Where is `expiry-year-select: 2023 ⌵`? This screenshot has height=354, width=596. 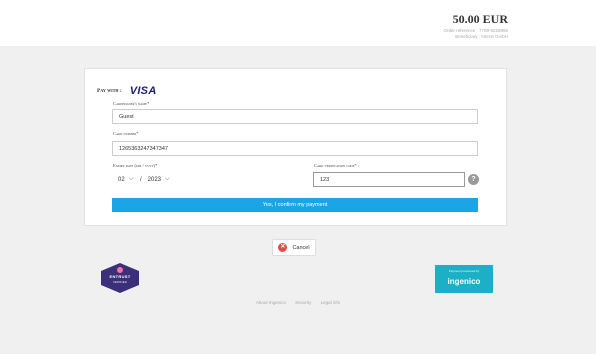 expiry-year-select: 2023 ⌵ is located at coordinates (162, 179).